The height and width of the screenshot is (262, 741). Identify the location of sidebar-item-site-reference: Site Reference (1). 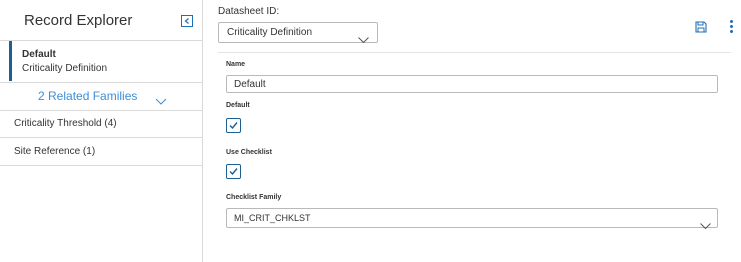
(101, 152).